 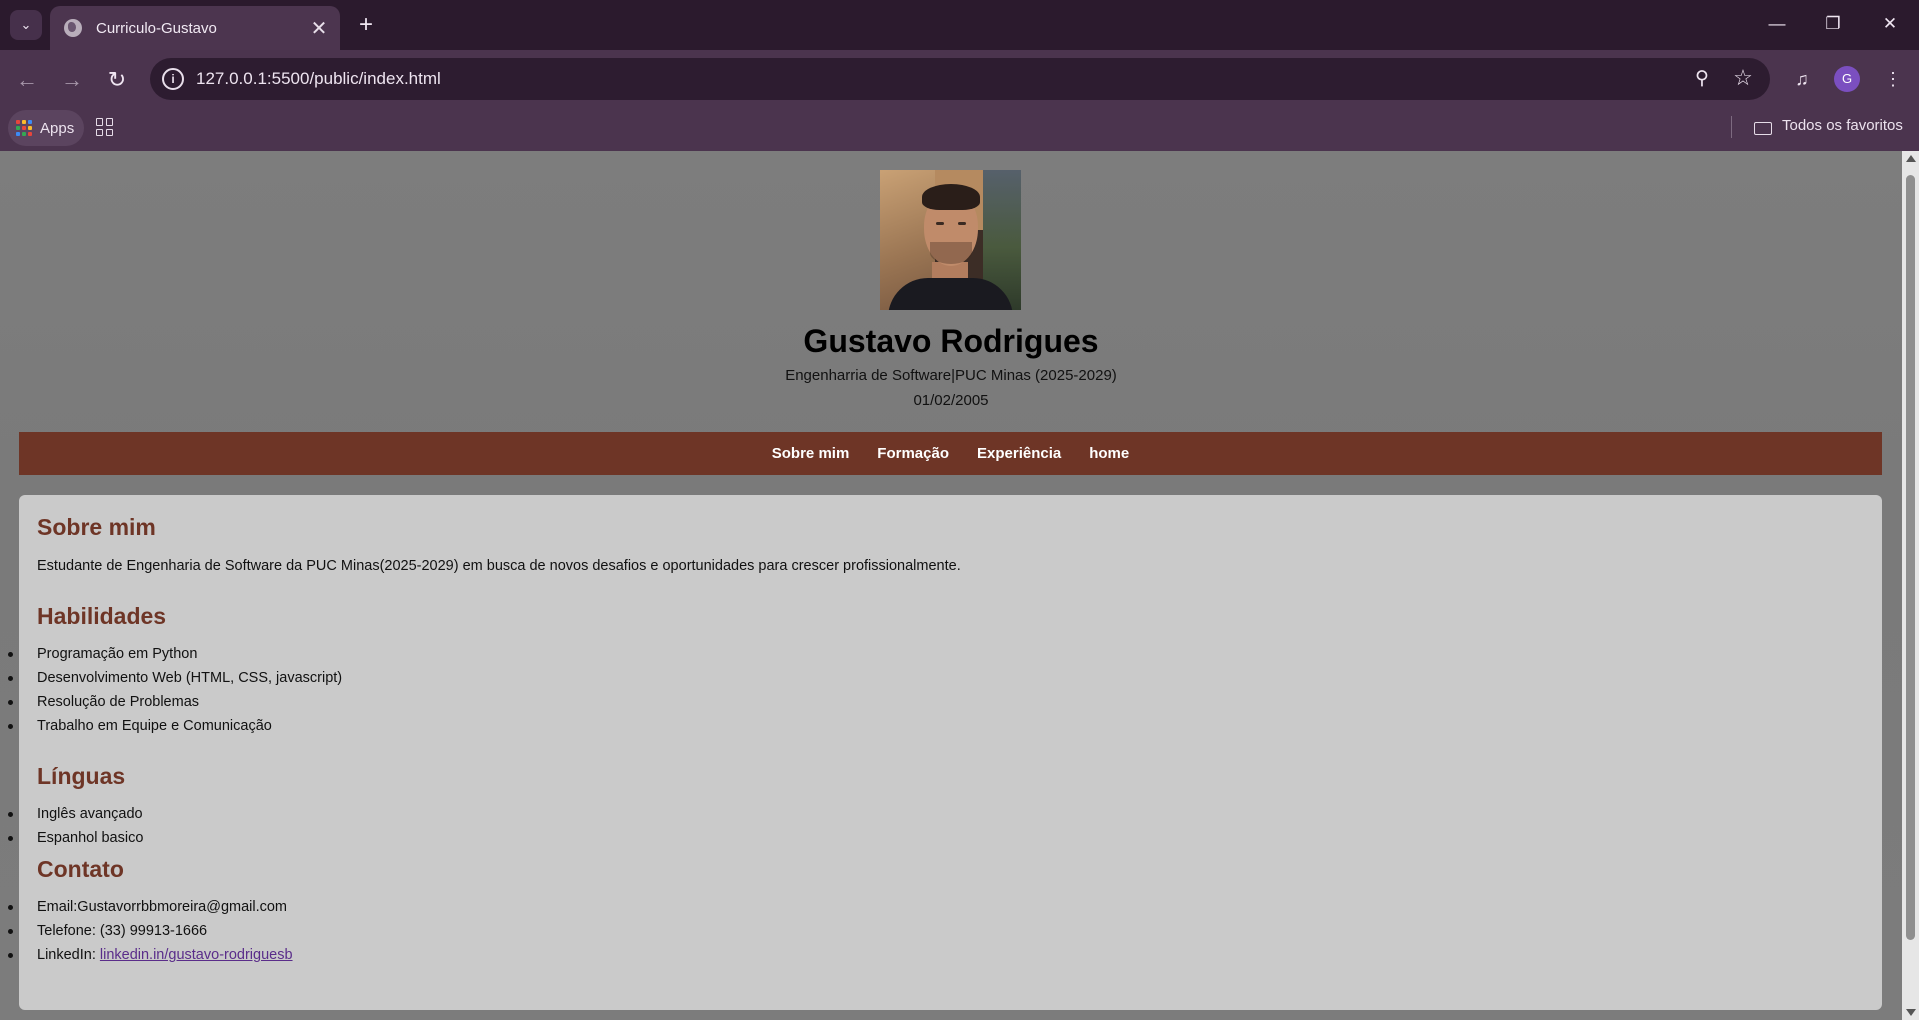 What do you see at coordinates (102, 616) in the screenshot?
I see `skills-heading: Habilidades` at bounding box center [102, 616].